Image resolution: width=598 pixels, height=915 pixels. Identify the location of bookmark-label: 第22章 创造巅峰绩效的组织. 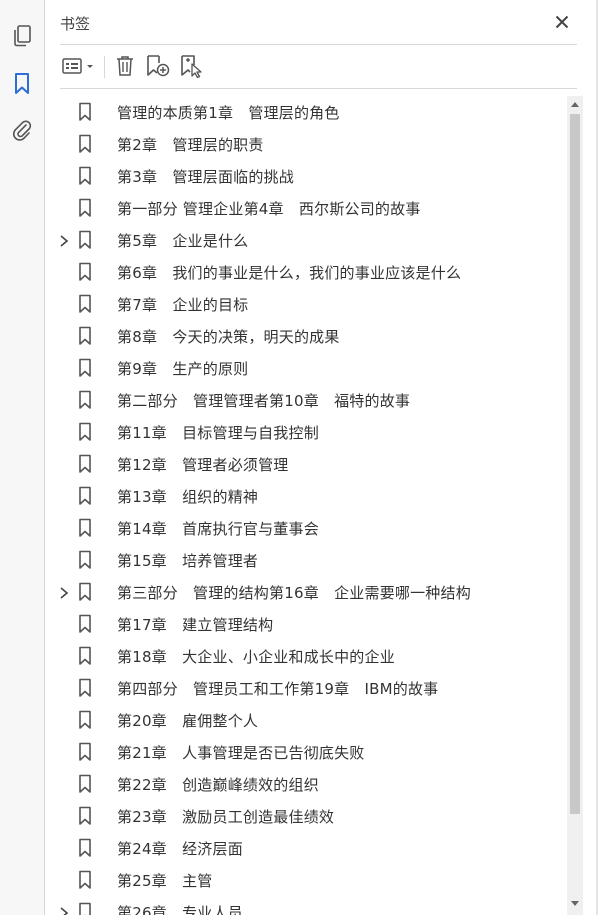
(218, 785).